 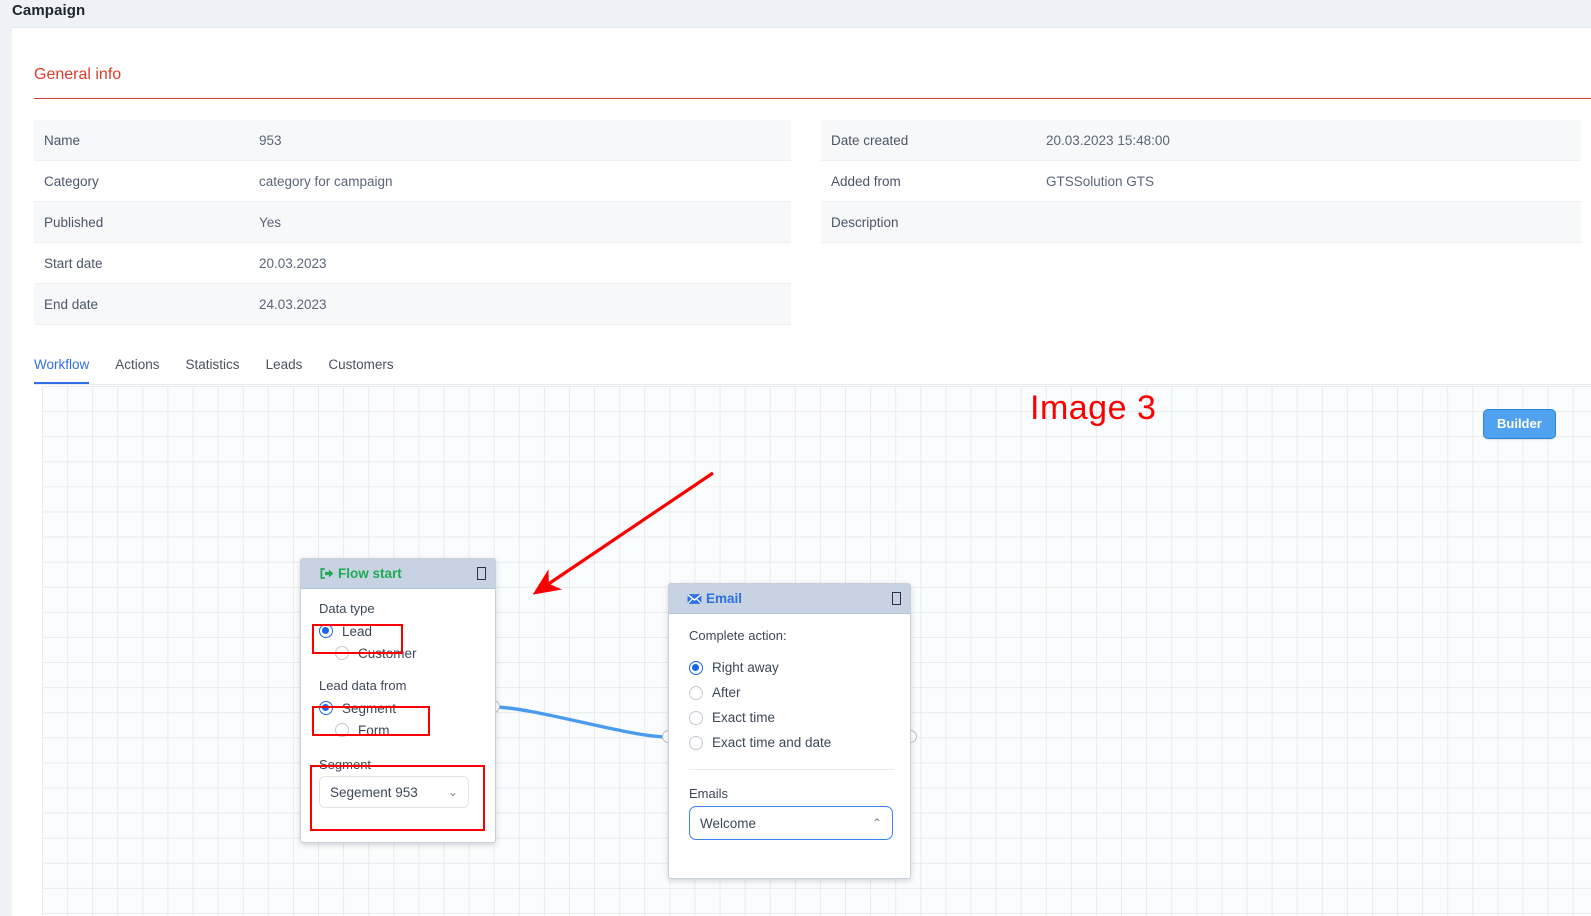 I want to click on row-value: 20.03.2023, so click(x=293, y=263).